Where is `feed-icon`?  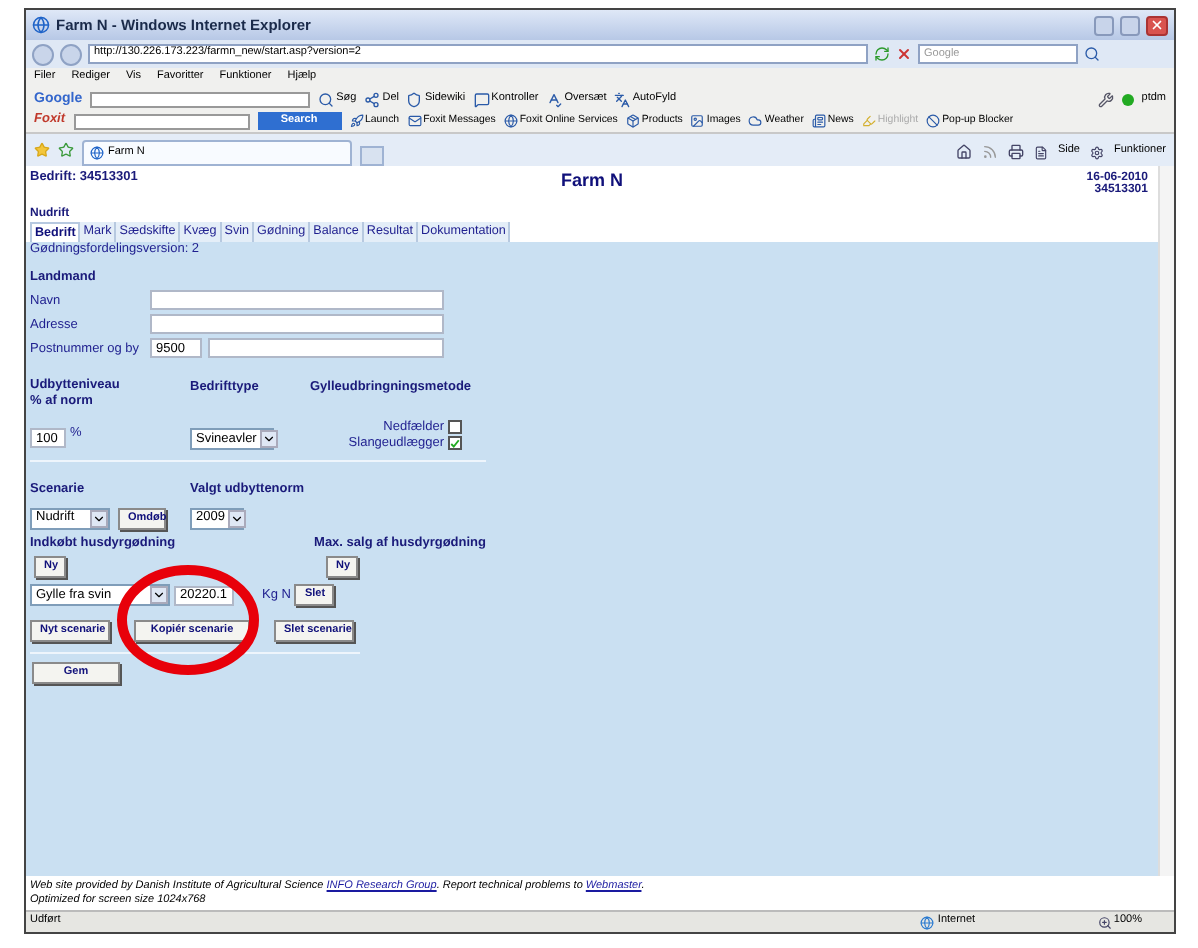 feed-icon is located at coordinates (989, 152).